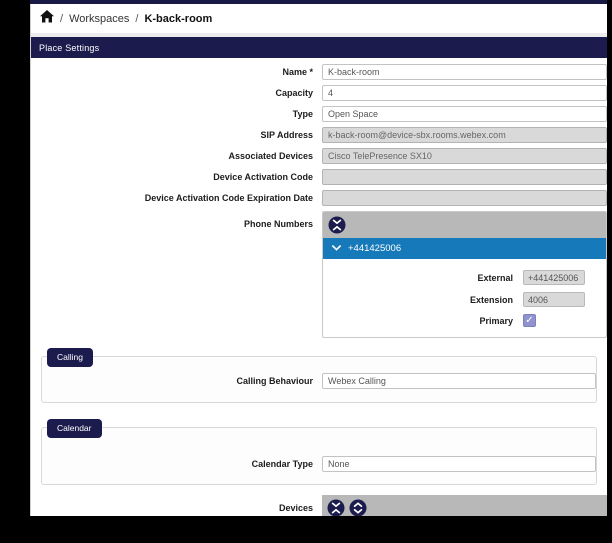  What do you see at coordinates (297, 72) in the screenshot?
I see `name-label: Name *` at bounding box center [297, 72].